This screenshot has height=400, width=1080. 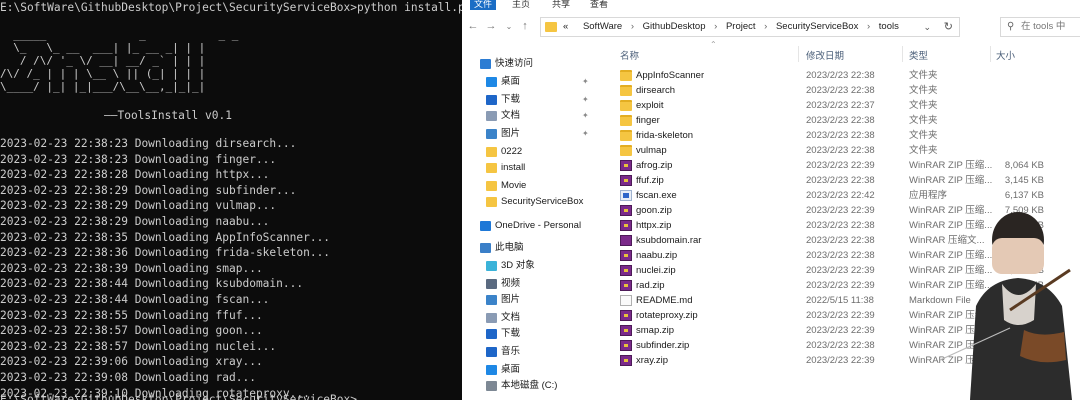 I want to click on sidebar-item: 本地磁盘 (C:), so click(x=537, y=386).